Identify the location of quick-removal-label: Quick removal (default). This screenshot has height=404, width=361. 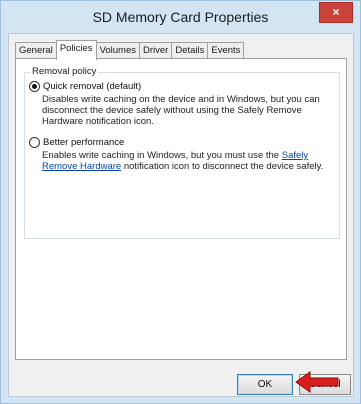
(92, 86).